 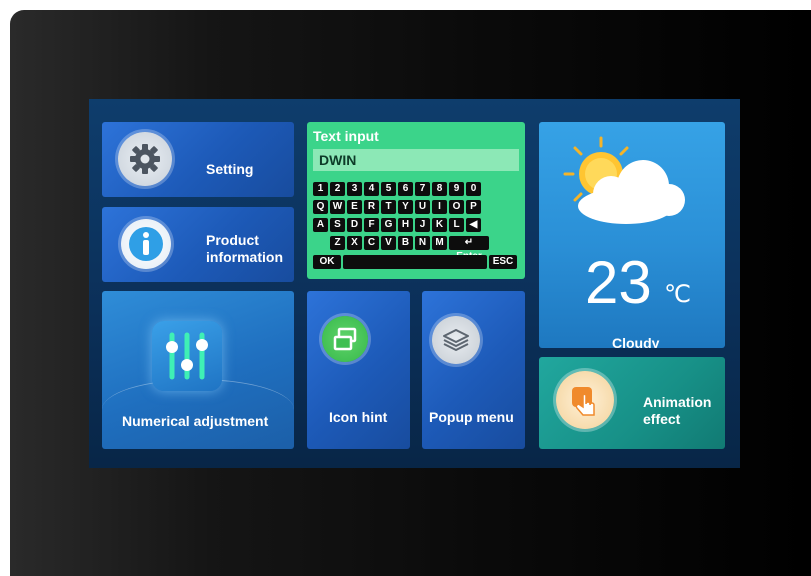 What do you see at coordinates (337, 207) in the screenshot?
I see `key-w: W` at bounding box center [337, 207].